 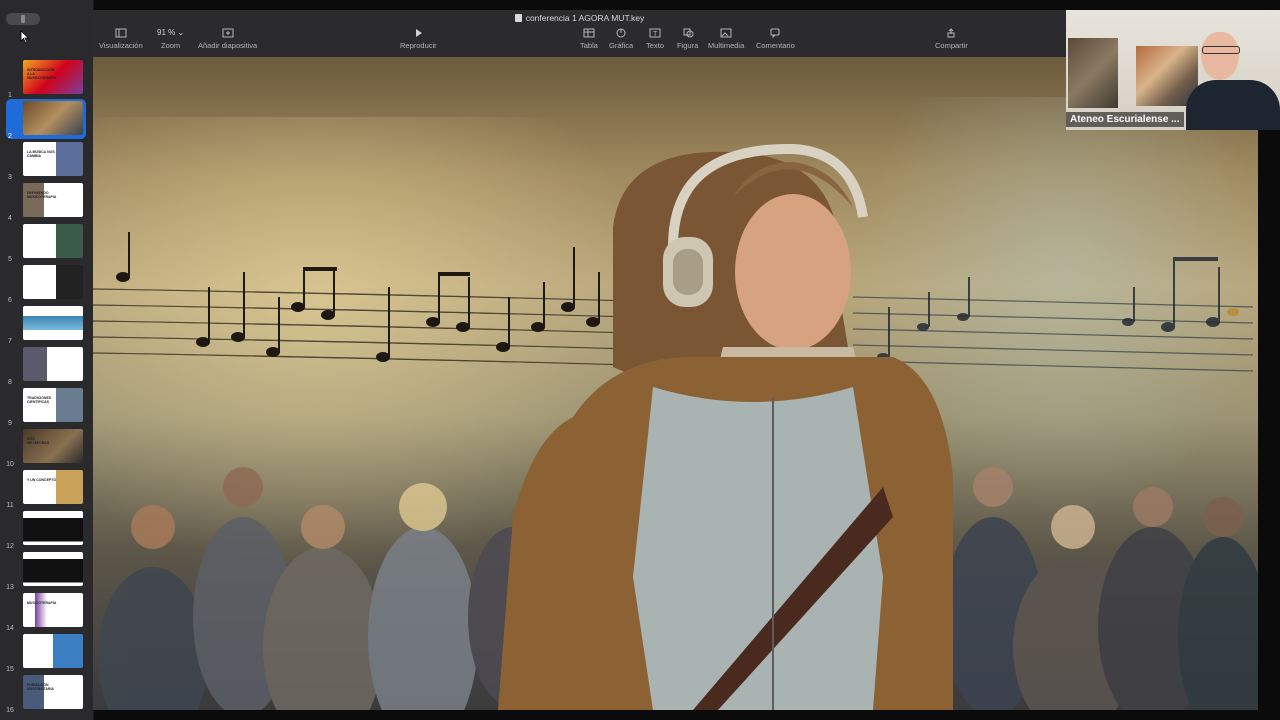 I want to click on media-button: Multimedia, so click(x=726, y=39).